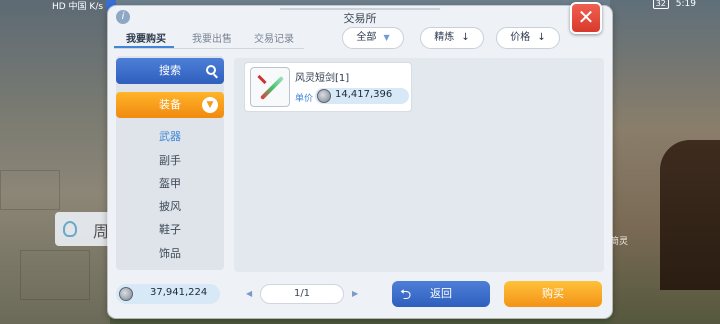 Image resolution: width=720 pixels, height=324 pixels. What do you see at coordinates (211, 70) in the screenshot?
I see `search-icon` at bounding box center [211, 70].